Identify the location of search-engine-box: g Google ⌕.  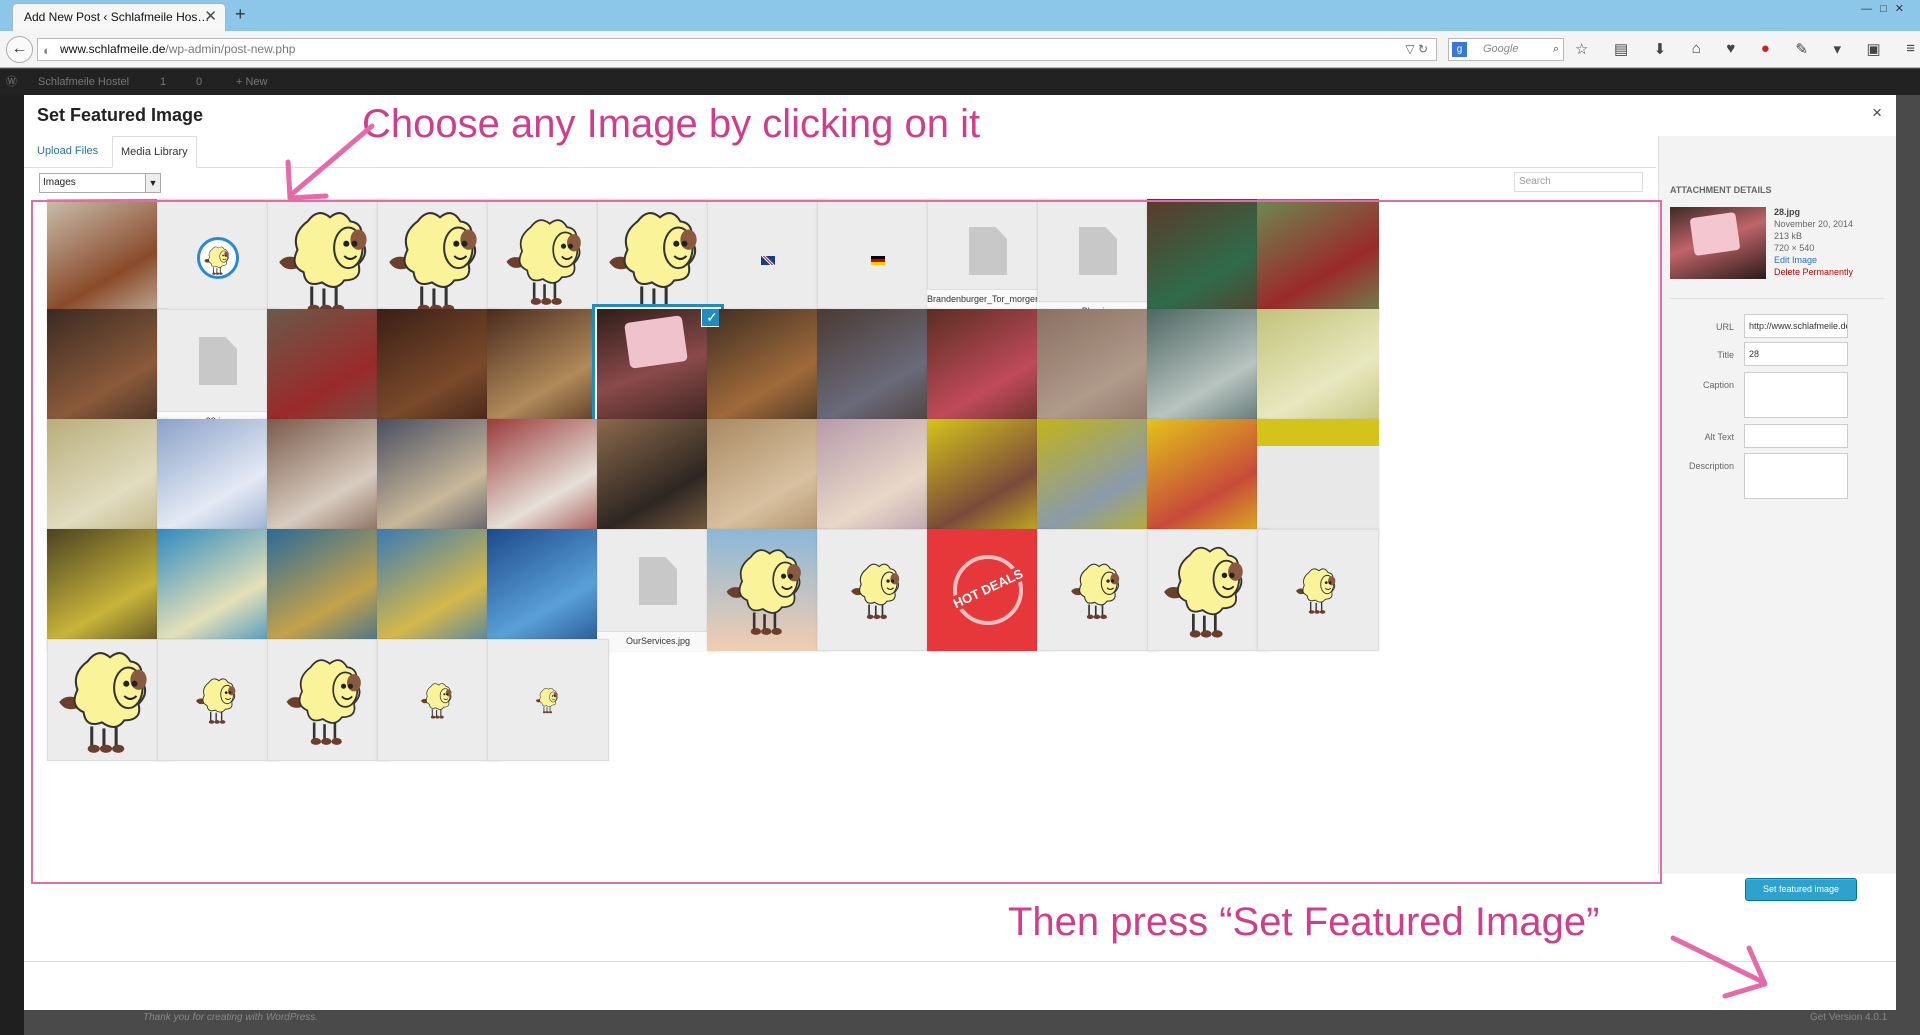
(1506, 49).